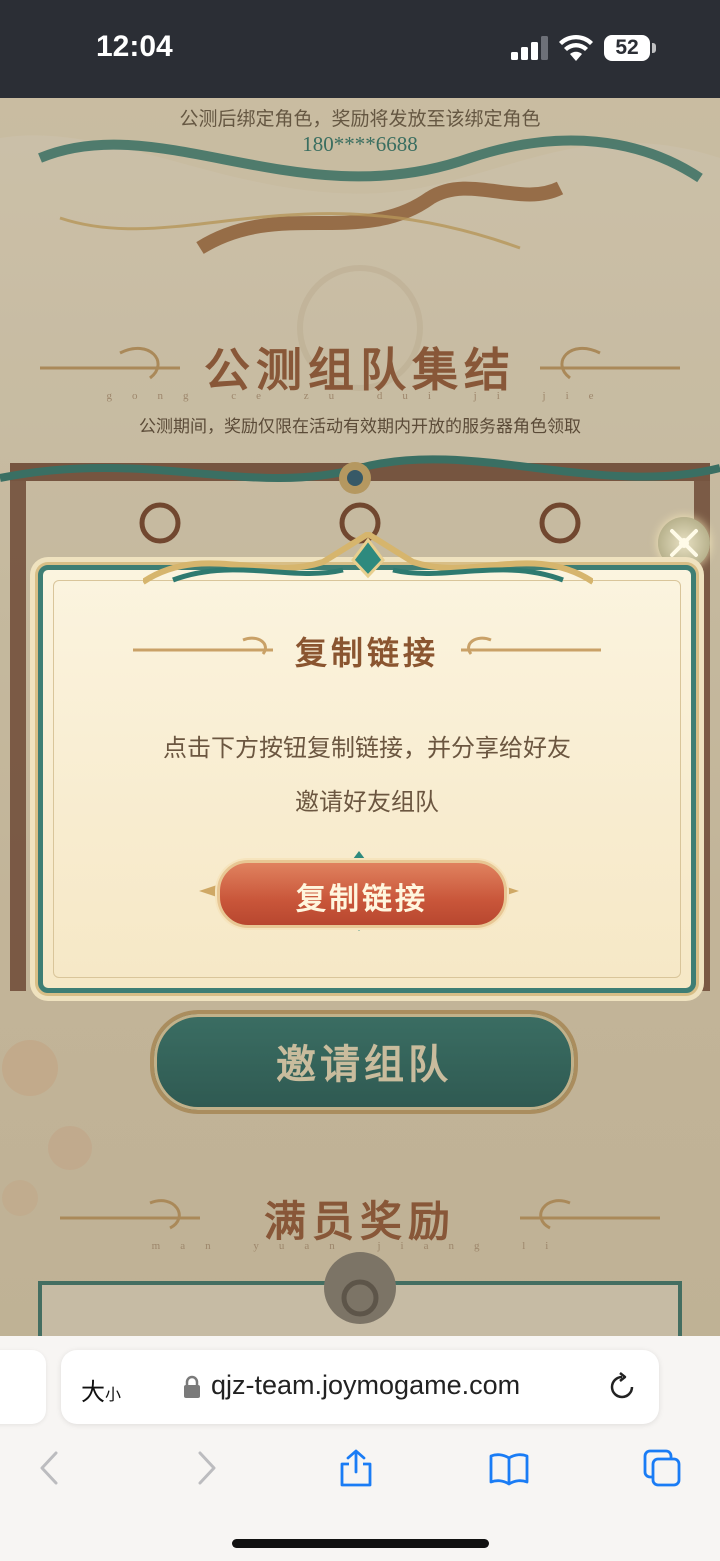 This screenshot has width=720, height=1561. I want to click on copy-link-button-label: 复制链接, so click(362, 899).